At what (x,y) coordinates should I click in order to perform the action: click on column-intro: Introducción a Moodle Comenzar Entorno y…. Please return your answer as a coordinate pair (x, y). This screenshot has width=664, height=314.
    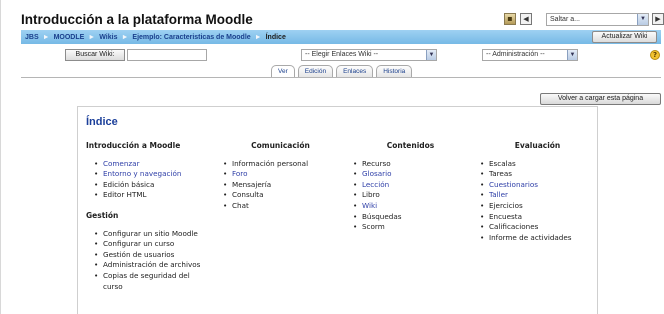
    Looking at the image, I should click on (151, 216).